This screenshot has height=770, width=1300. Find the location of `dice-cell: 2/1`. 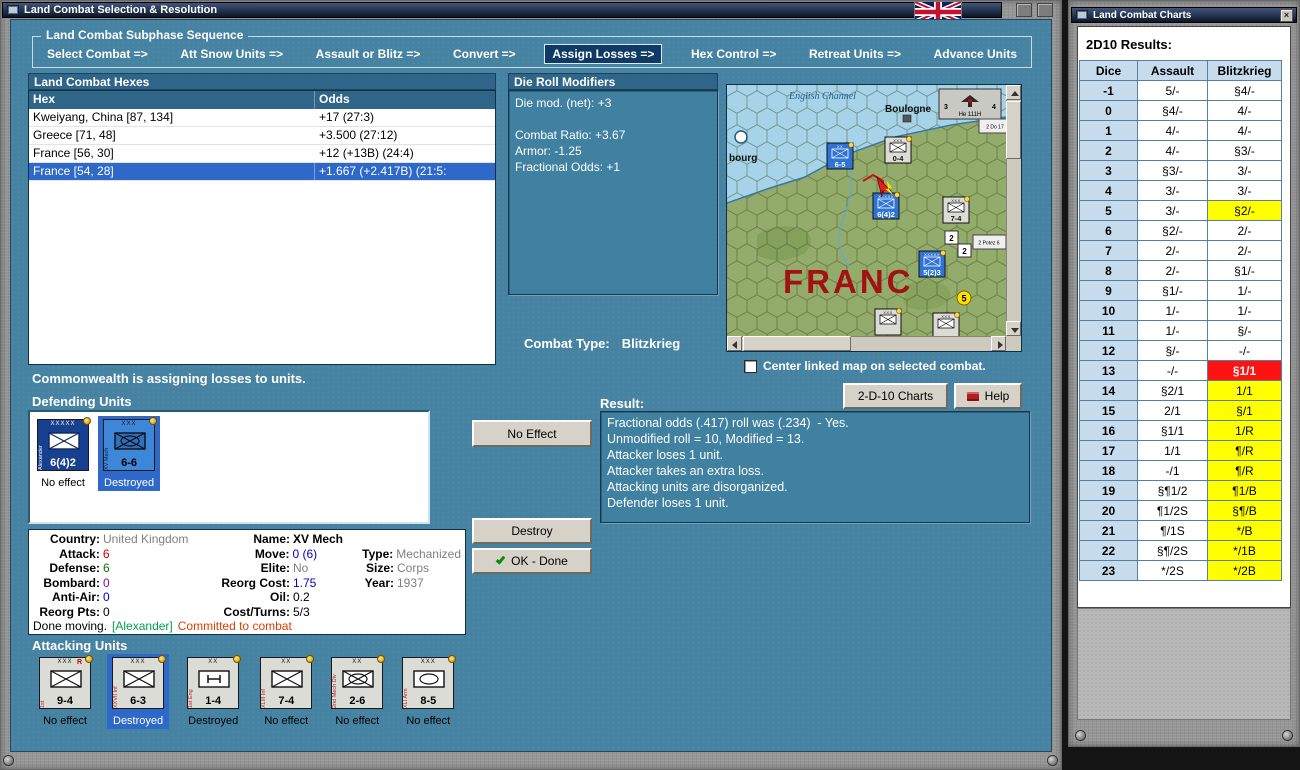

dice-cell: 2/1 is located at coordinates (1172, 410).